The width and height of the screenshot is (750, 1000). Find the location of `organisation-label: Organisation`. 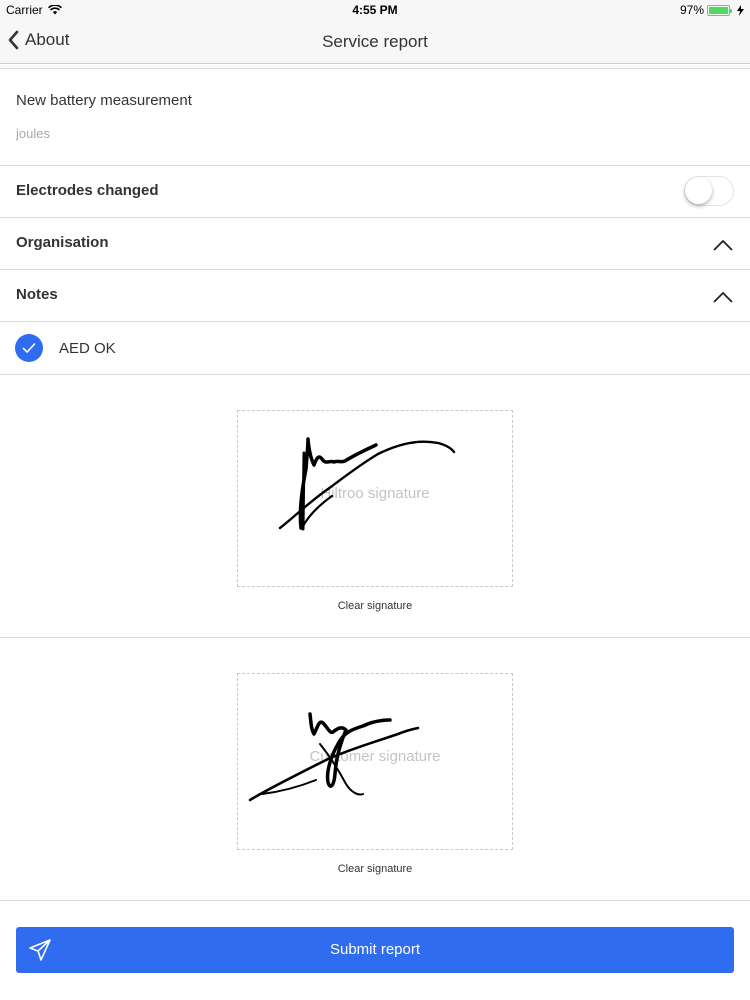

organisation-label: Organisation is located at coordinates (62, 242).